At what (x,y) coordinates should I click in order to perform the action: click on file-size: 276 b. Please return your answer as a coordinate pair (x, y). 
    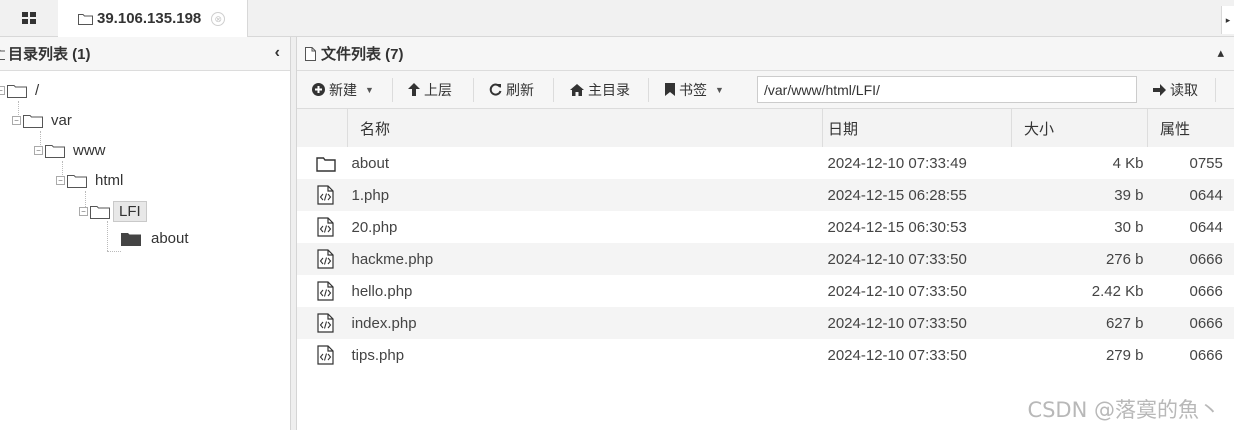
    Looking at the image, I should click on (1079, 259).